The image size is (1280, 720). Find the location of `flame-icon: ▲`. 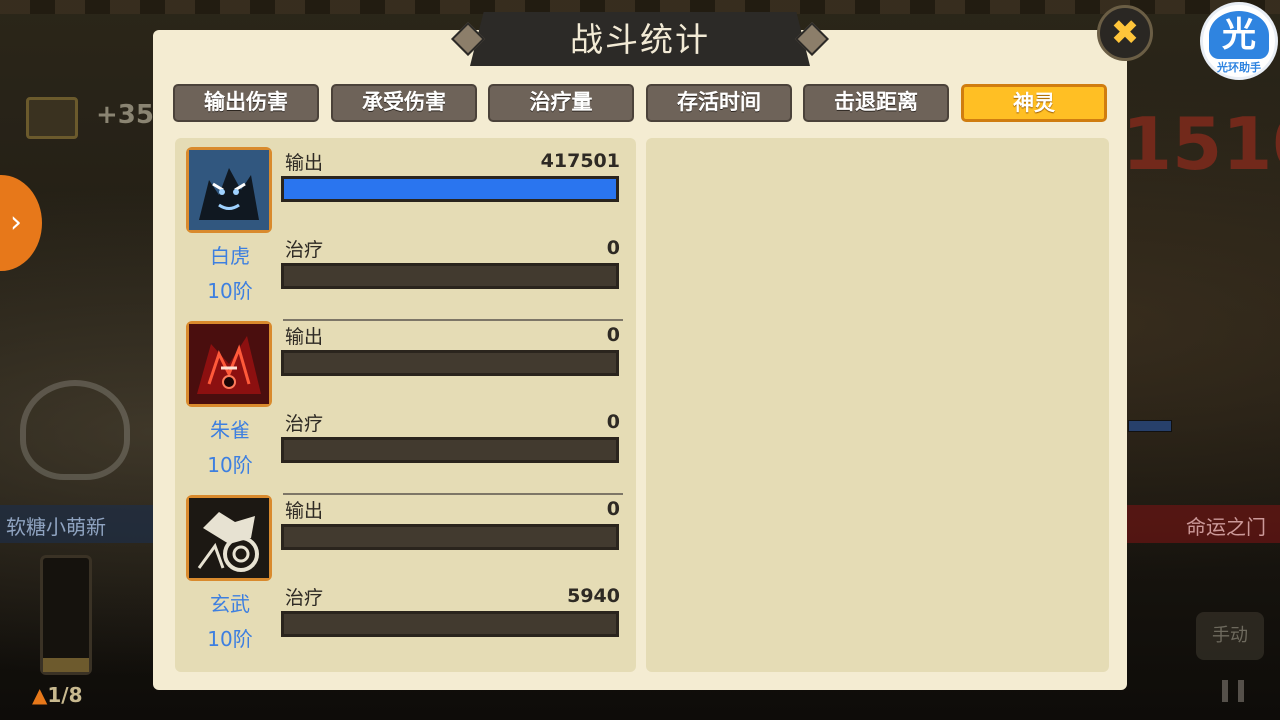

flame-icon: ▲ is located at coordinates (40, 695).